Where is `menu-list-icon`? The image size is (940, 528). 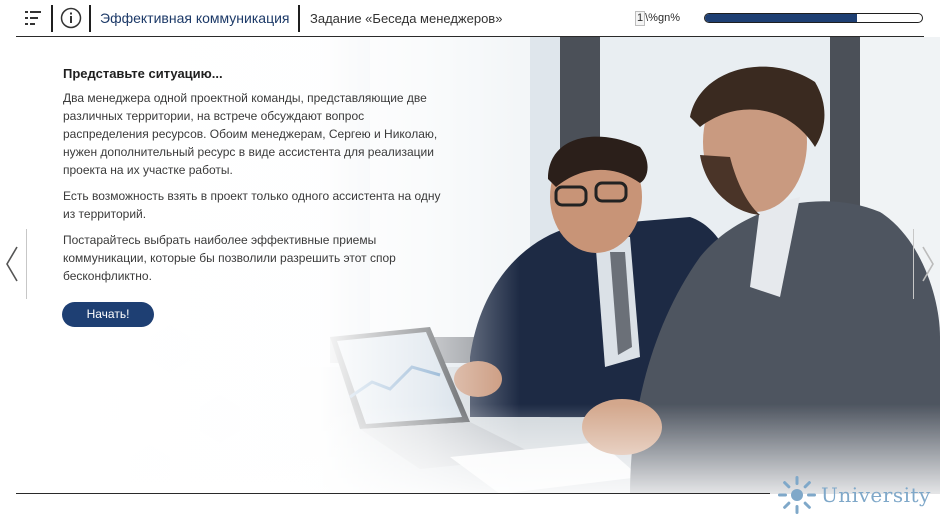 menu-list-icon is located at coordinates (33, 18).